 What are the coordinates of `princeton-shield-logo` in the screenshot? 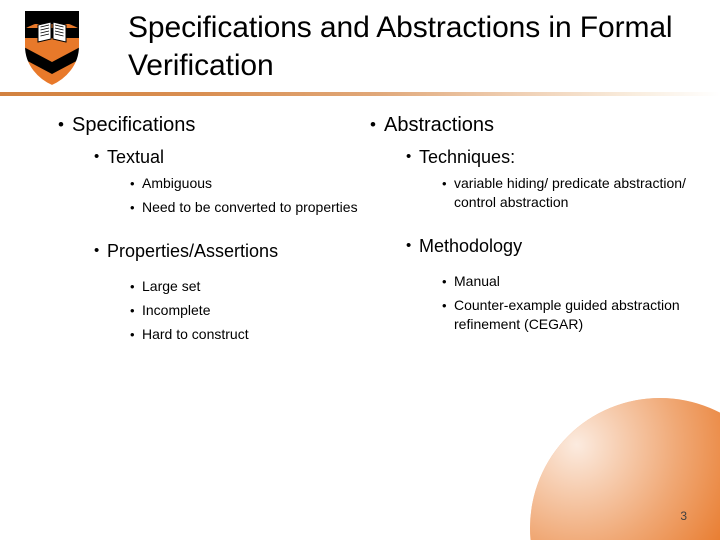 It's located at (52, 48).